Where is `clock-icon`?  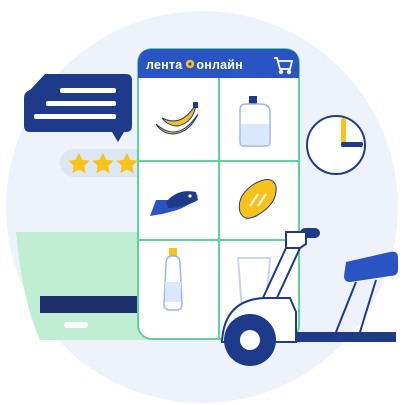 clock-icon is located at coordinates (336, 145).